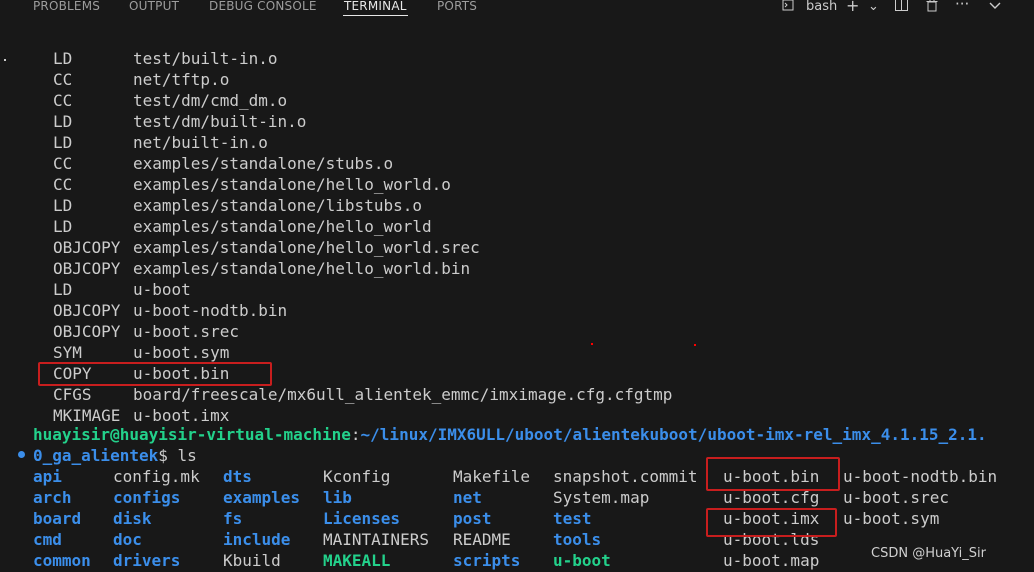  What do you see at coordinates (192, 434) in the screenshot?
I see `prompt-user-host: huayisir@huayisir-virtual-machine` at bounding box center [192, 434].